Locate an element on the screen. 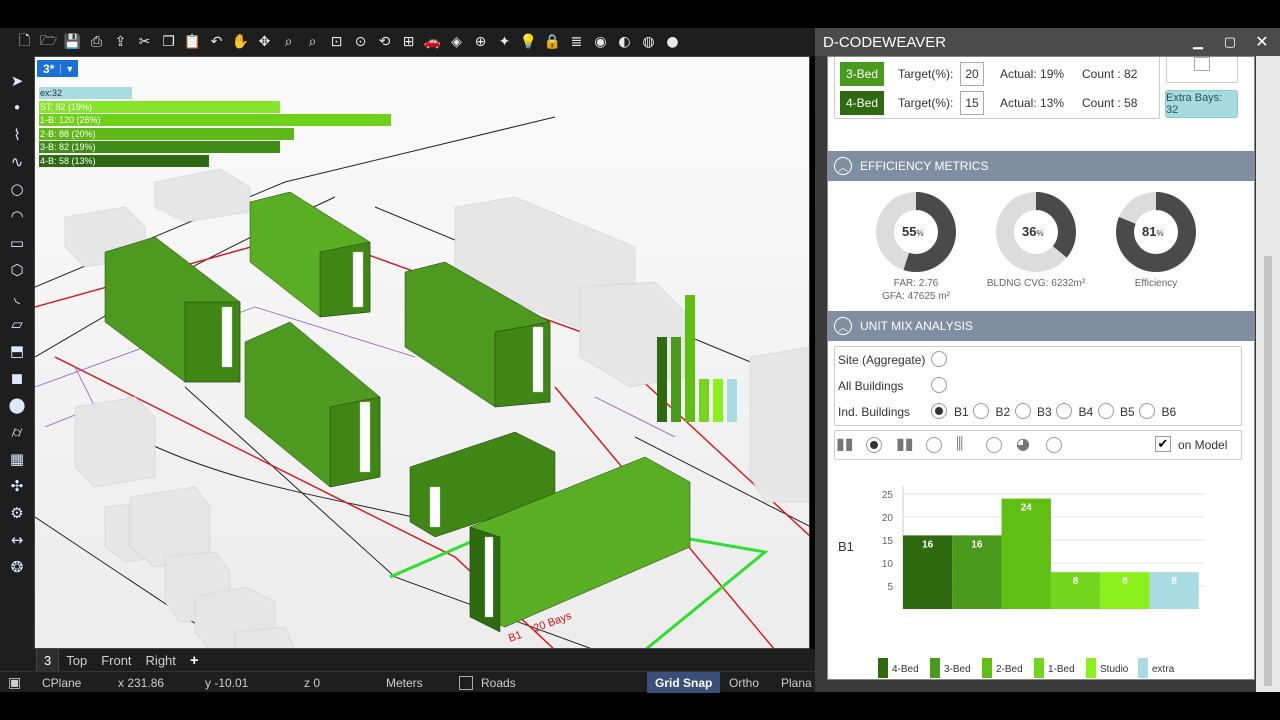 The width and height of the screenshot is (1280, 720). minimize-icon: ▁ is located at coordinates (1198, 42).